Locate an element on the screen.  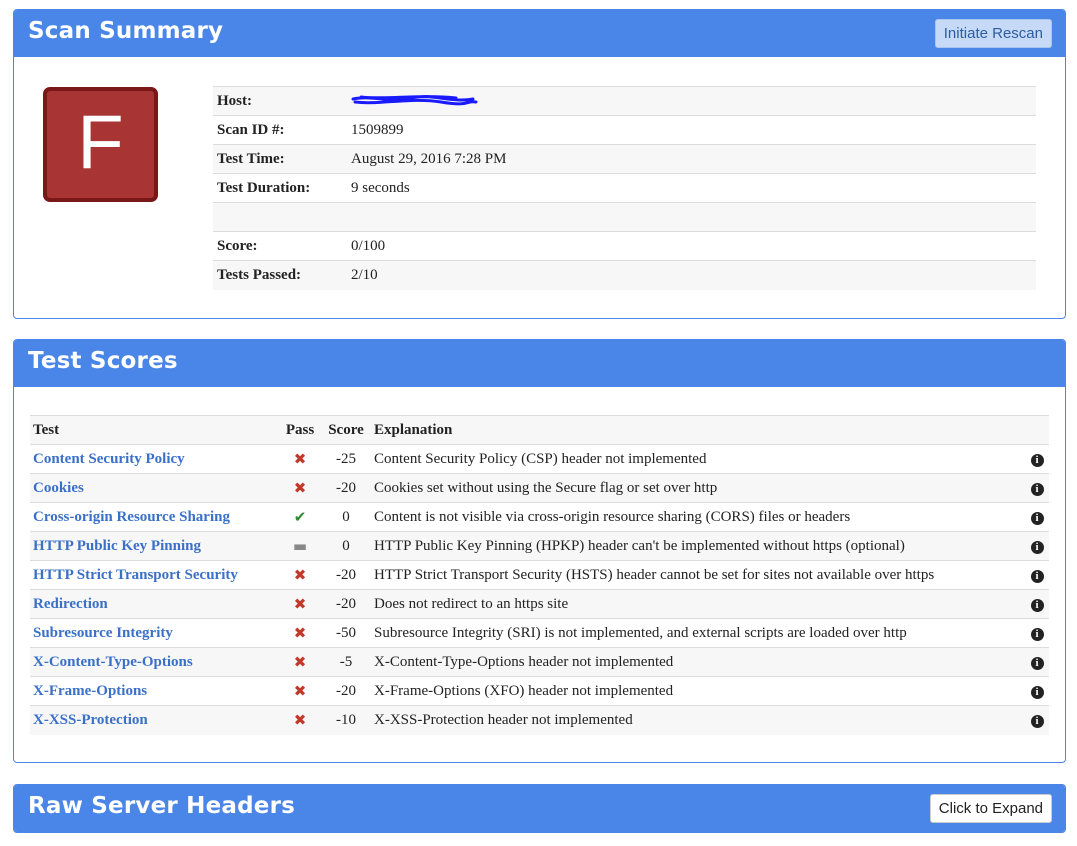
score-cell: -10 is located at coordinates (346, 720).